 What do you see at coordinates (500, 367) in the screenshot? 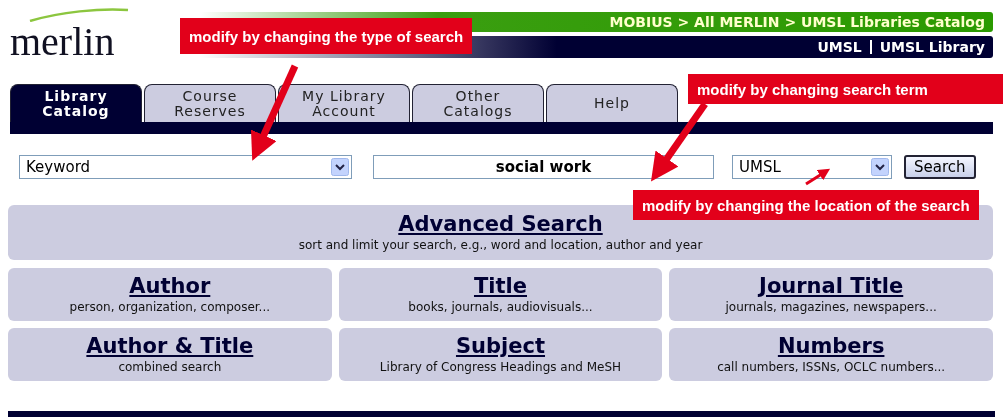
I see `option-description: Library of Congress Headings and MeSH` at bounding box center [500, 367].